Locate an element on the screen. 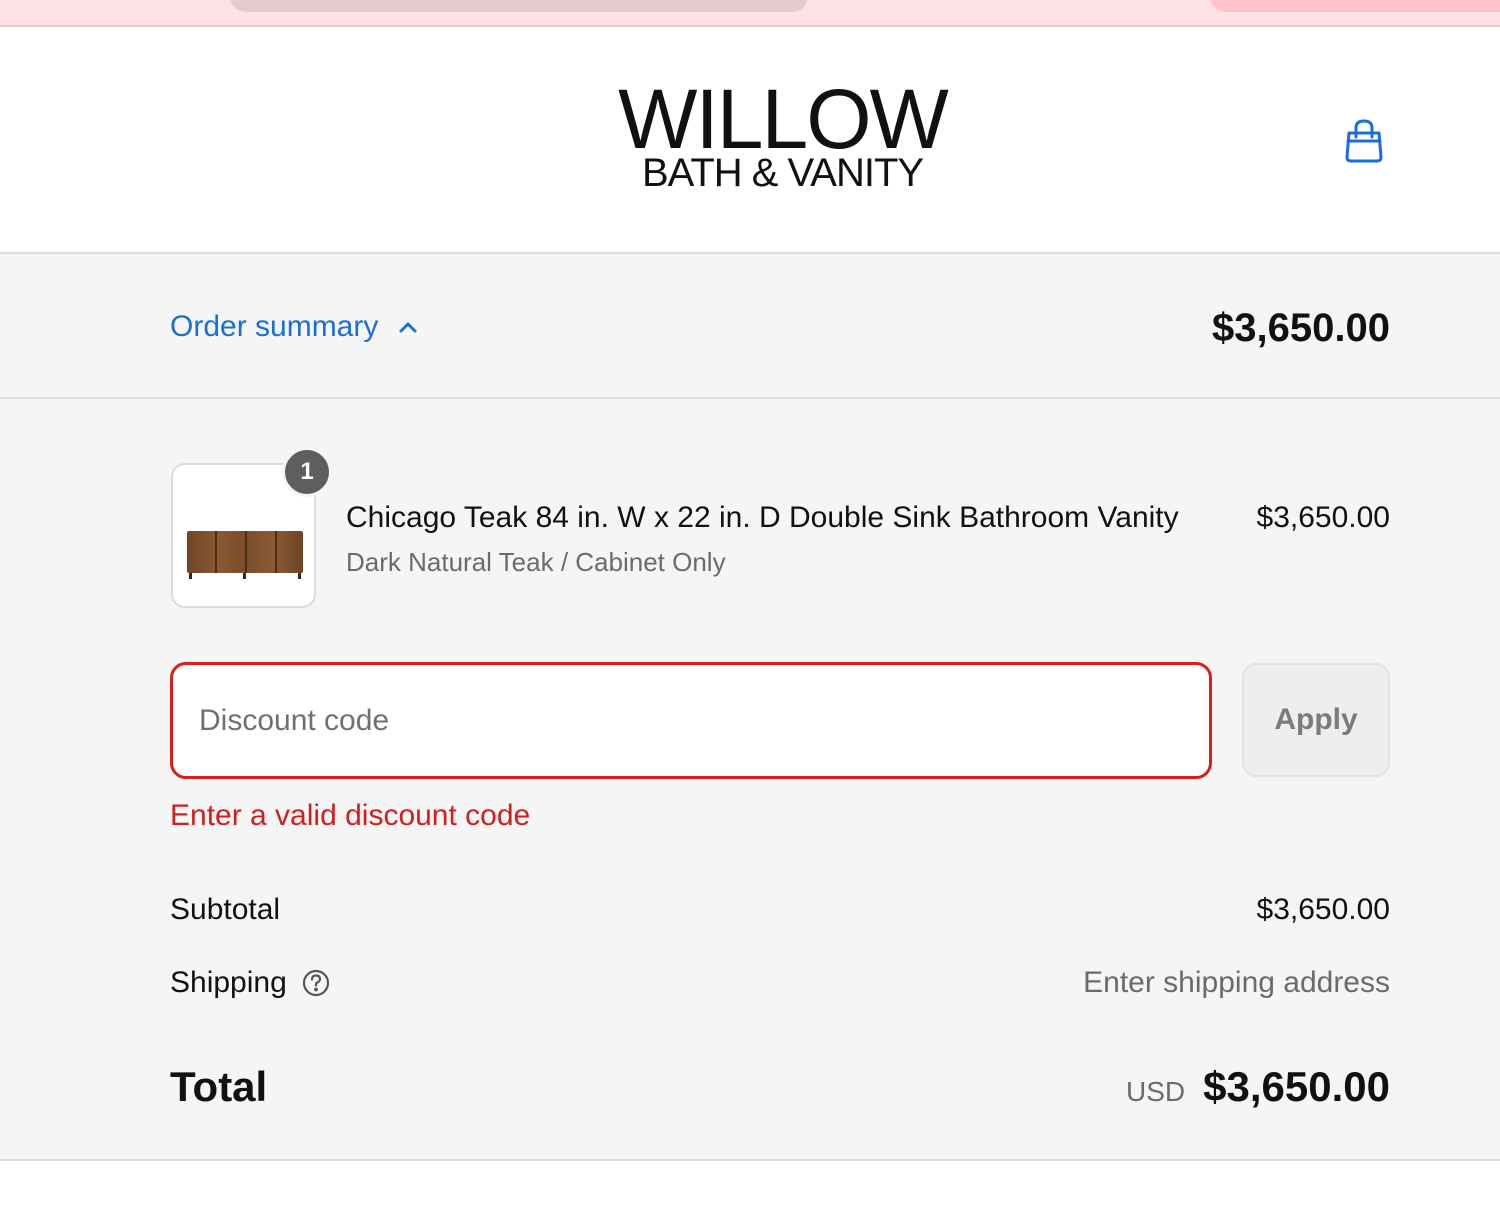  total-amount: $3,650.00 is located at coordinates (1296, 1086).